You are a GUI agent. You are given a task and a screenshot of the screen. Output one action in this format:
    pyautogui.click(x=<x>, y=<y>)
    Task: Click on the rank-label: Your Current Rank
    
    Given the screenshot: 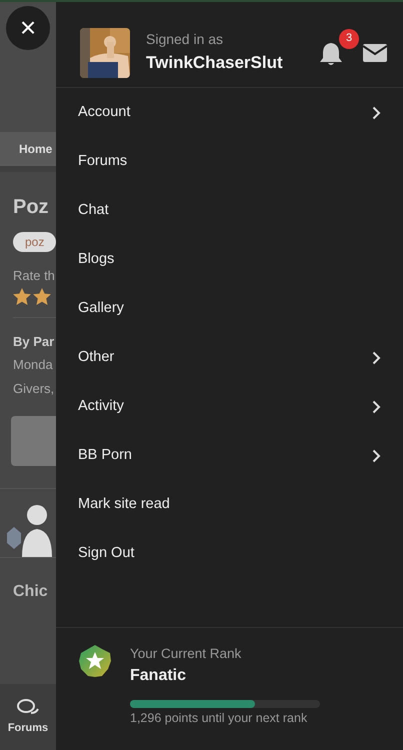 What is the action you would take?
    pyautogui.click(x=186, y=654)
    